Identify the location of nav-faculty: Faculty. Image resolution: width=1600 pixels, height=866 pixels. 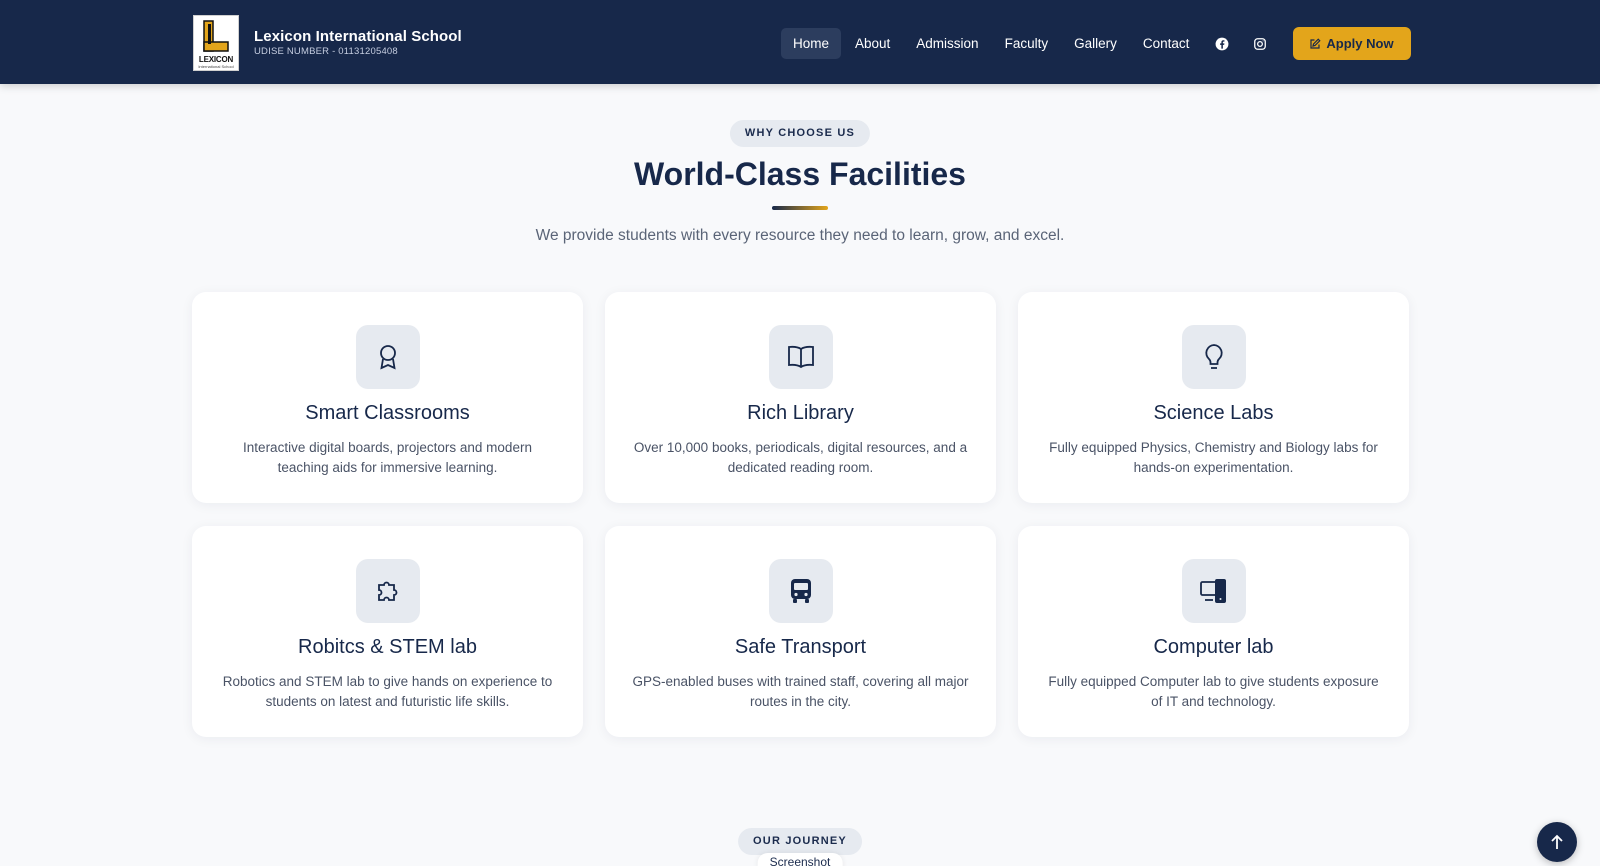
(1027, 43).